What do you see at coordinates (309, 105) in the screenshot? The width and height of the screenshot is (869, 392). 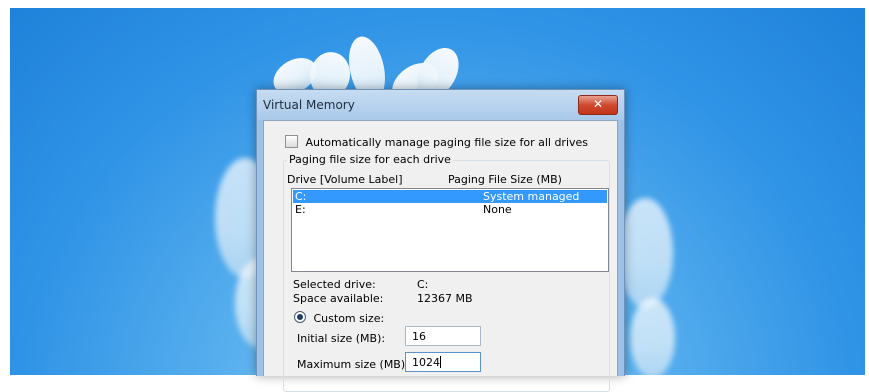 I see `window-title: Virtual Memory` at bounding box center [309, 105].